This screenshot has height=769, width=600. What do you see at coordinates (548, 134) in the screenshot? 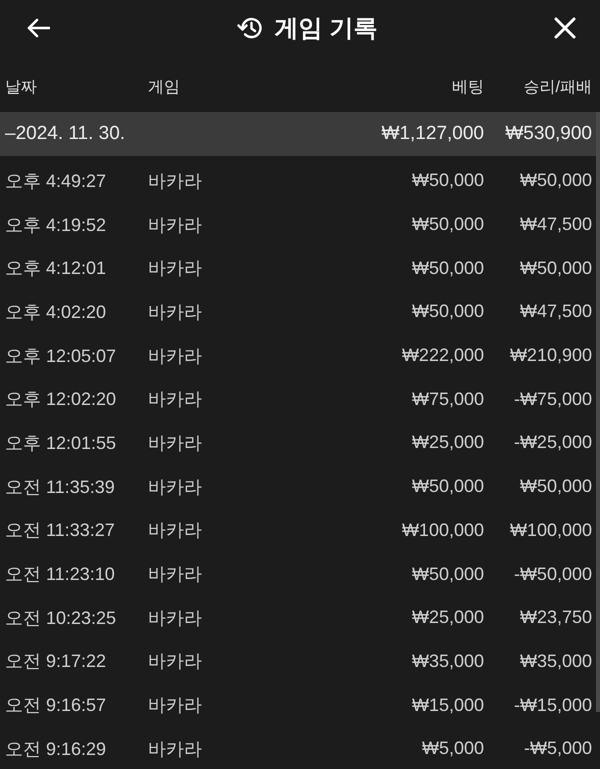
I see `group-result-total: ₩530,900` at bounding box center [548, 134].